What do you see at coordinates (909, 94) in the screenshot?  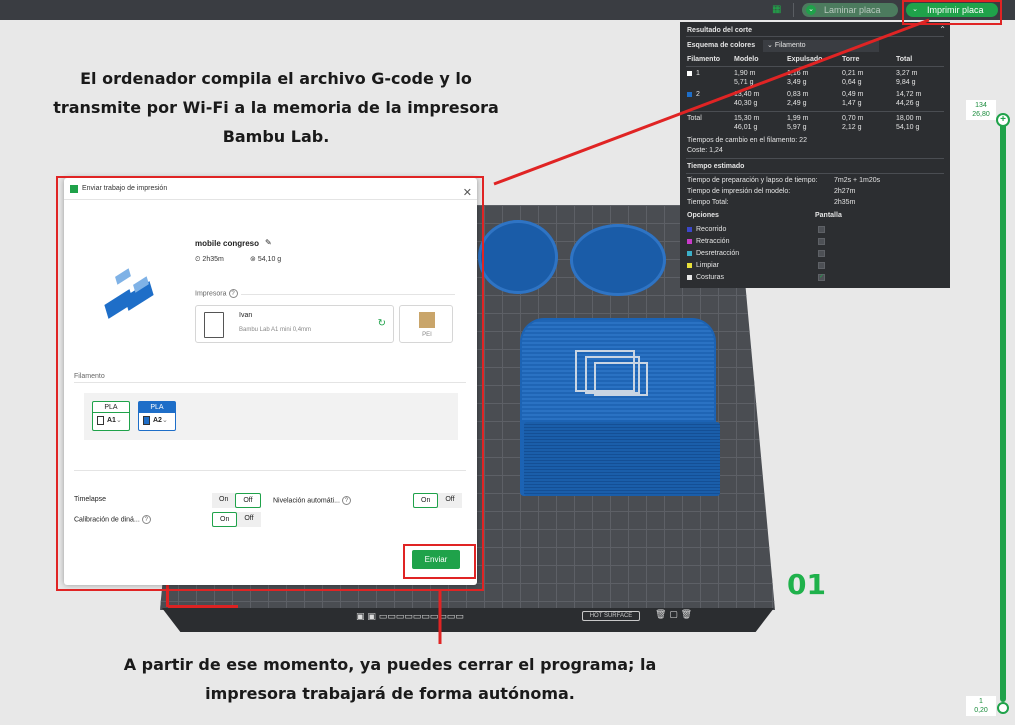 I see `cell-value: 14,72 m` at bounding box center [909, 94].